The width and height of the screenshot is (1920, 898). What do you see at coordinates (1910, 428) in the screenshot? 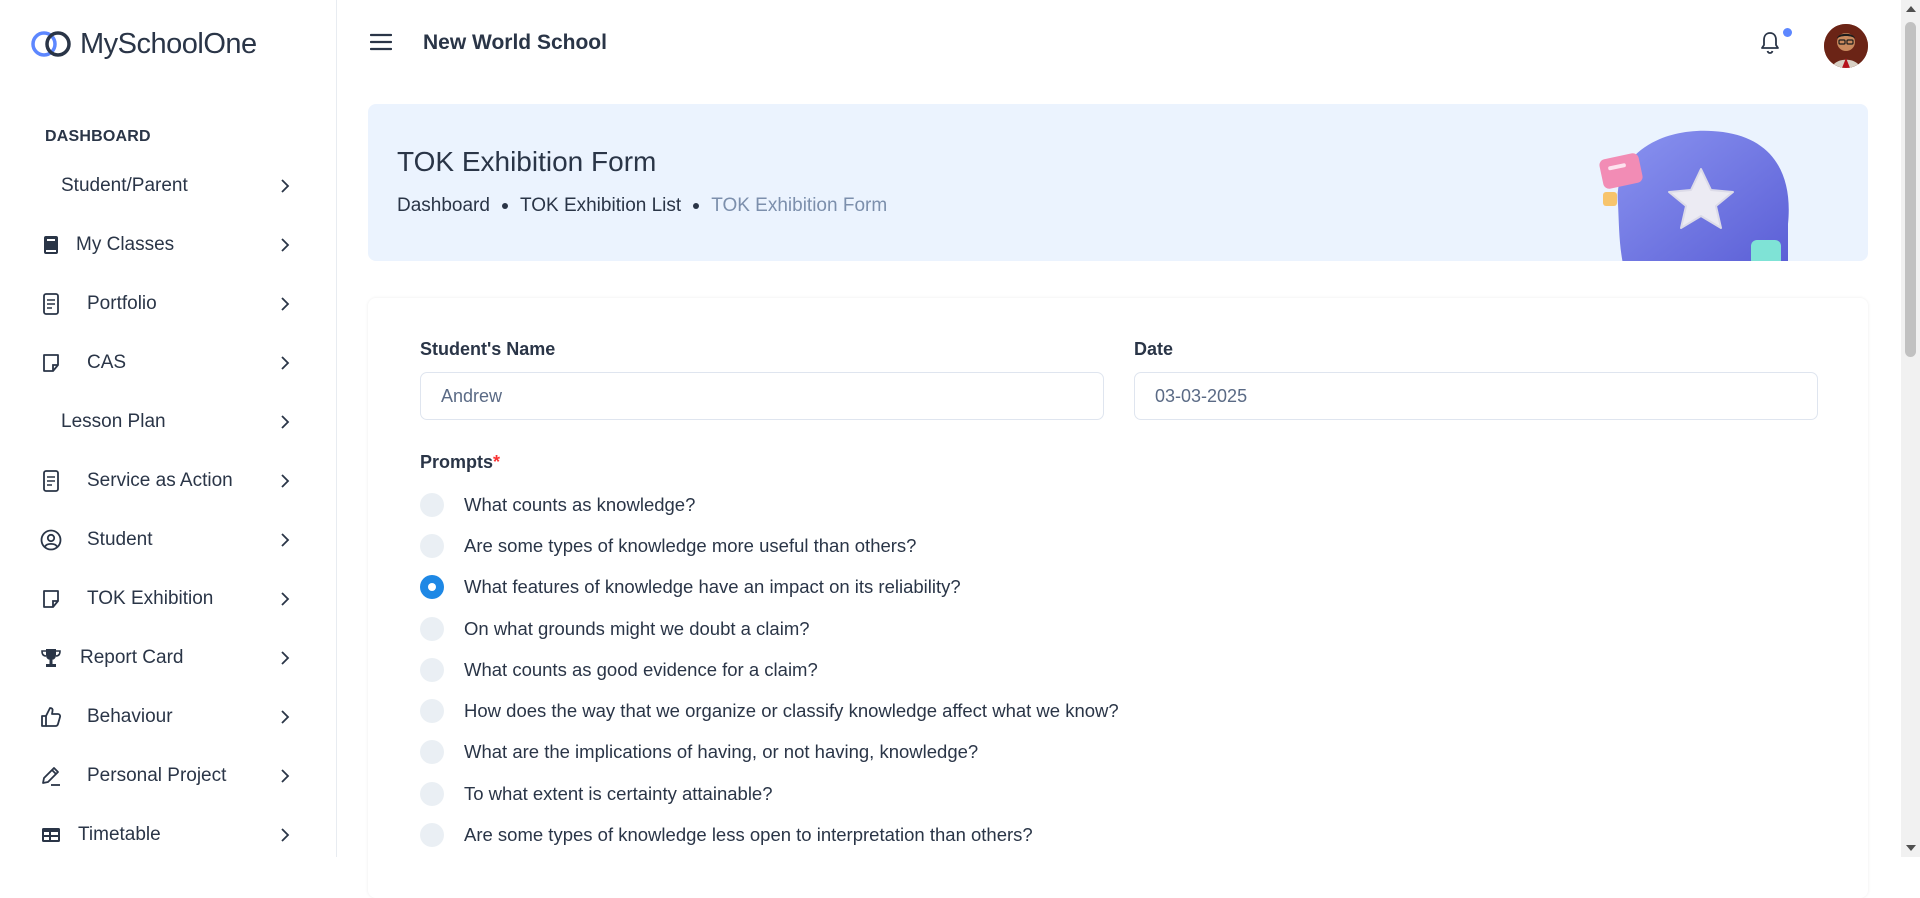
I see `page-scrollbar` at bounding box center [1910, 428].